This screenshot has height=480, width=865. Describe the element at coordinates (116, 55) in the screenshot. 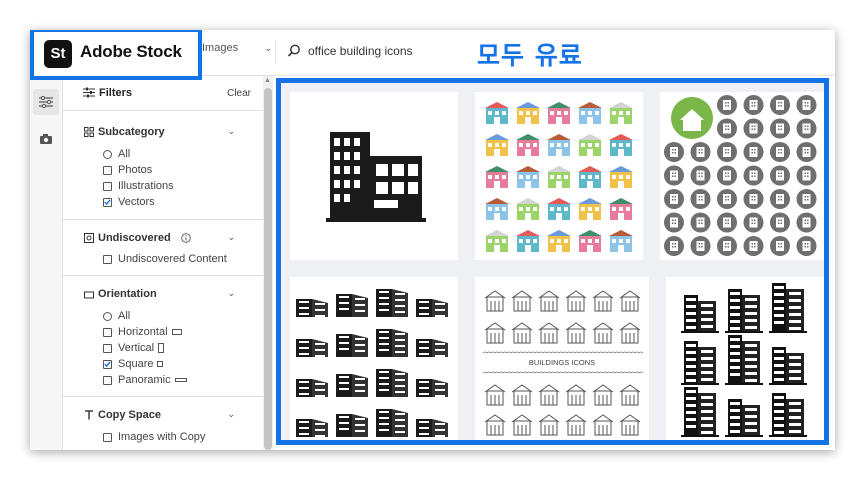

I see `logo-highlight-box: St Adobe Stock` at that location.